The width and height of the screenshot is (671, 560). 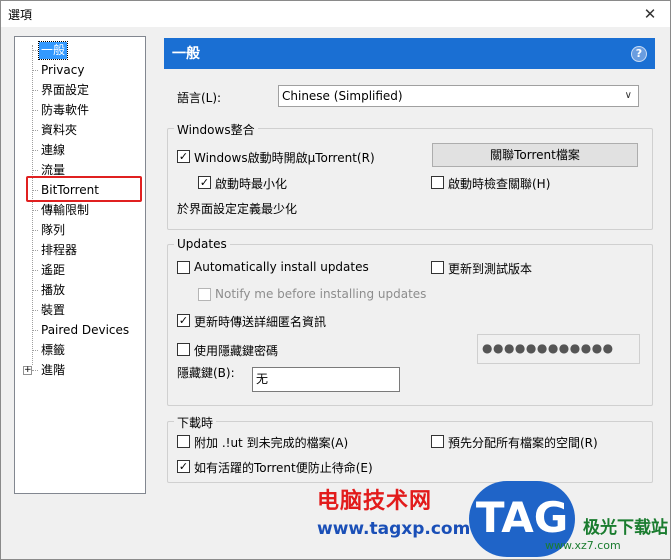 What do you see at coordinates (628, 95) in the screenshot?
I see `chevron-down-icon: ∨` at bounding box center [628, 95].